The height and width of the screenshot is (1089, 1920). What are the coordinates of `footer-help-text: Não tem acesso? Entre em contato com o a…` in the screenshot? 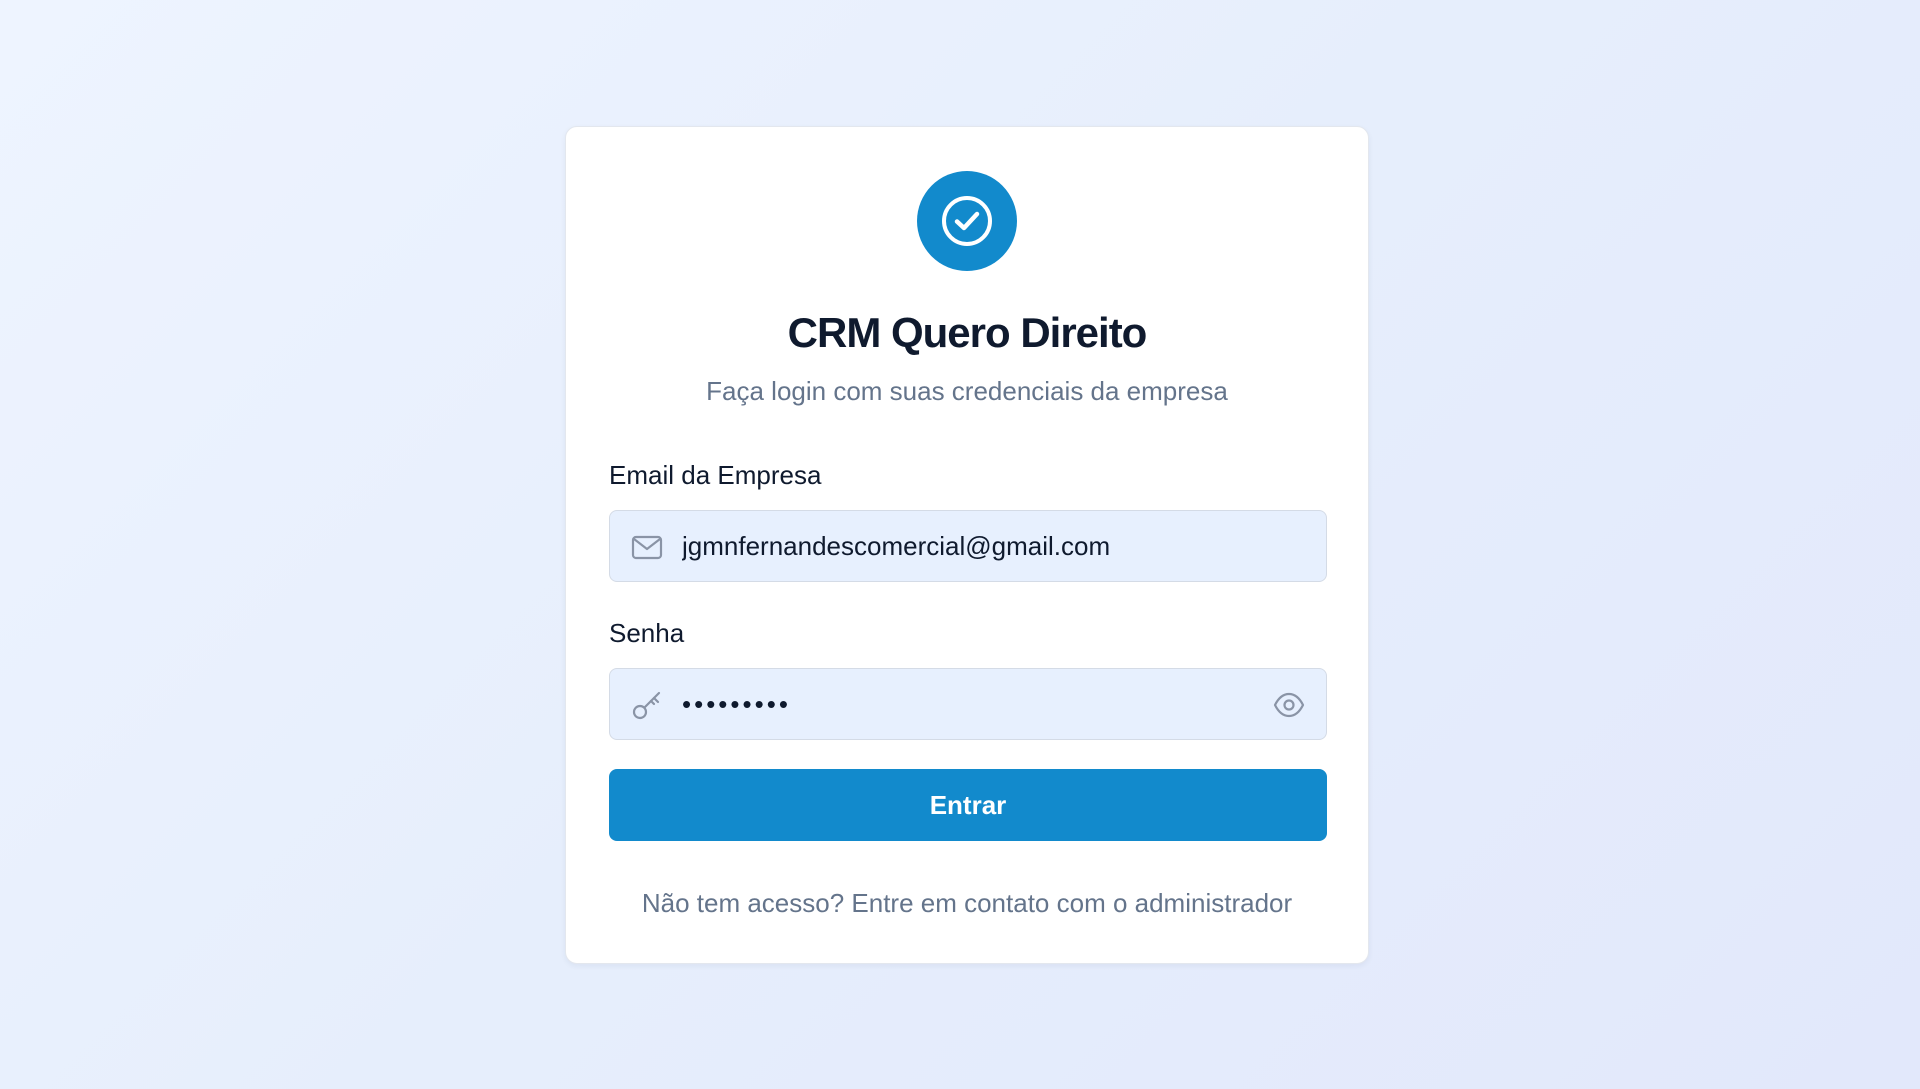 It's located at (967, 903).